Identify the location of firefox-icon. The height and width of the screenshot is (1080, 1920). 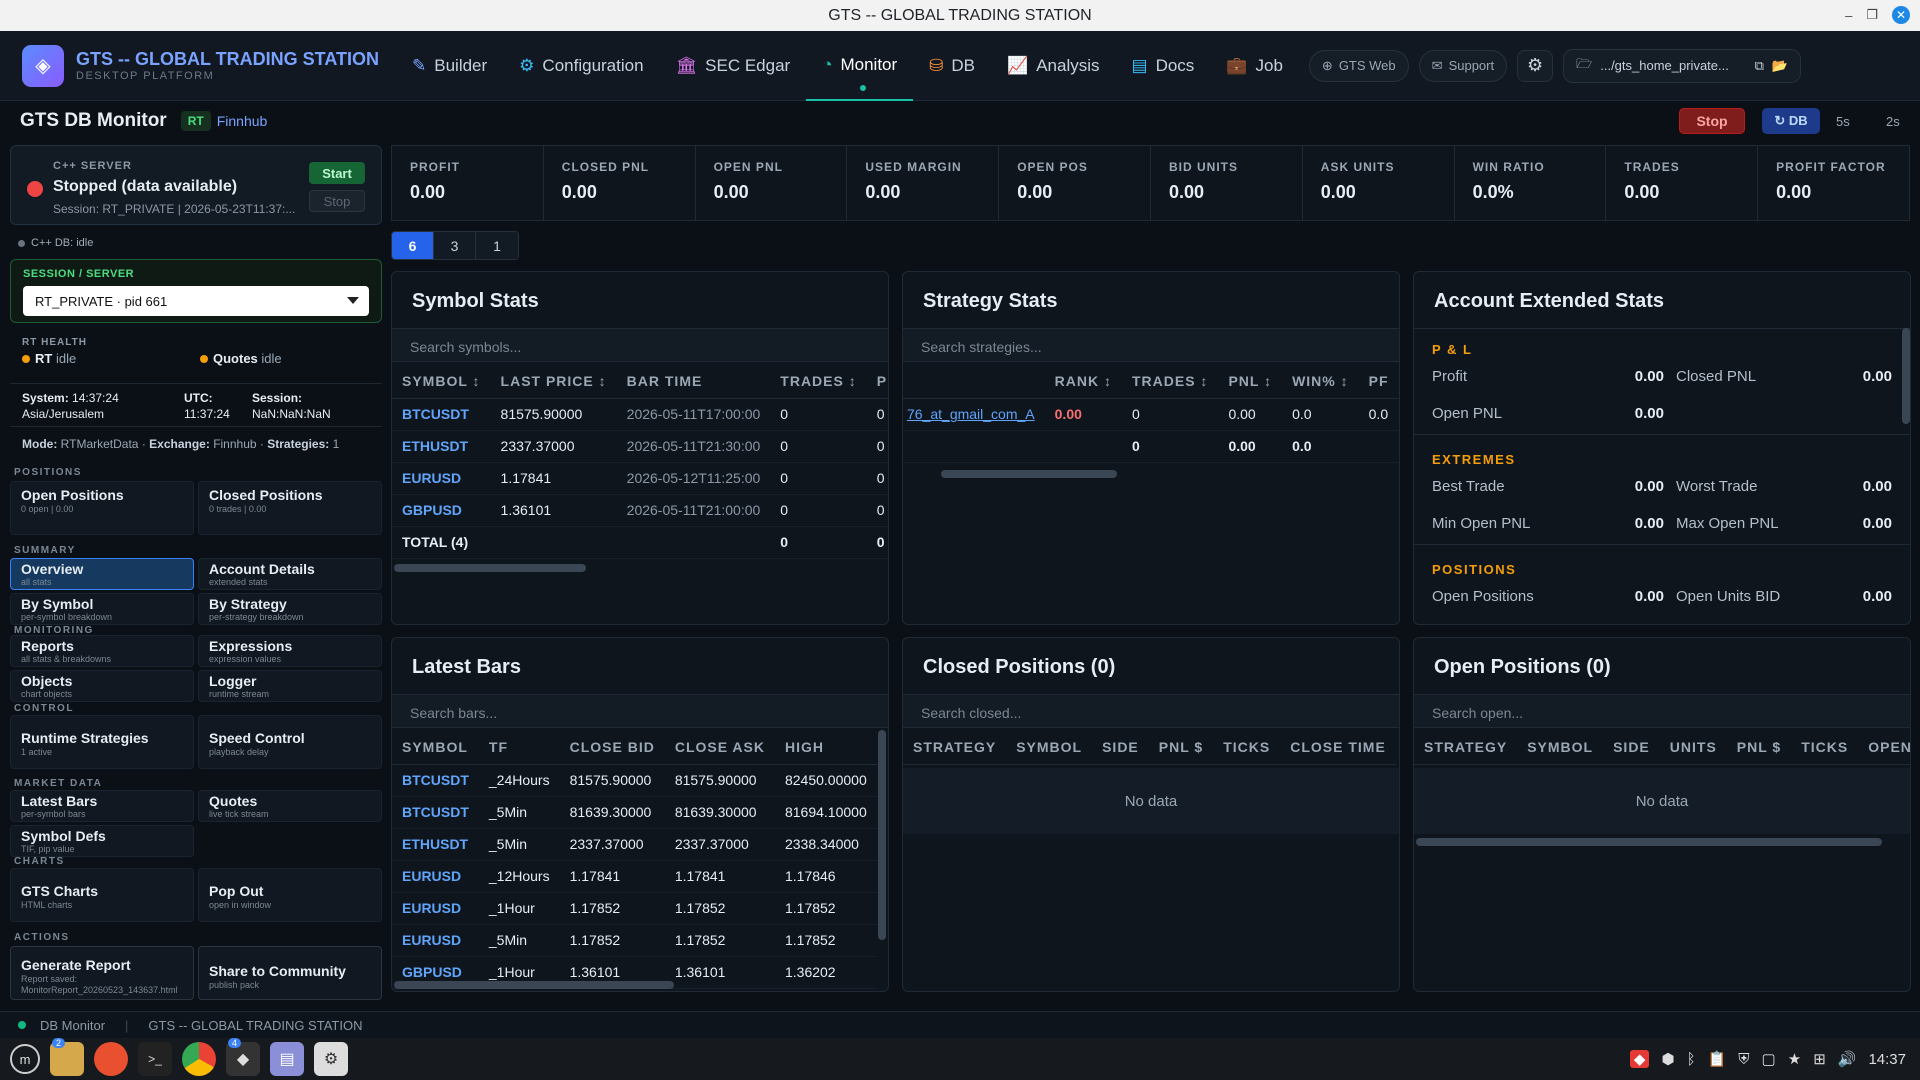
(111, 1059).